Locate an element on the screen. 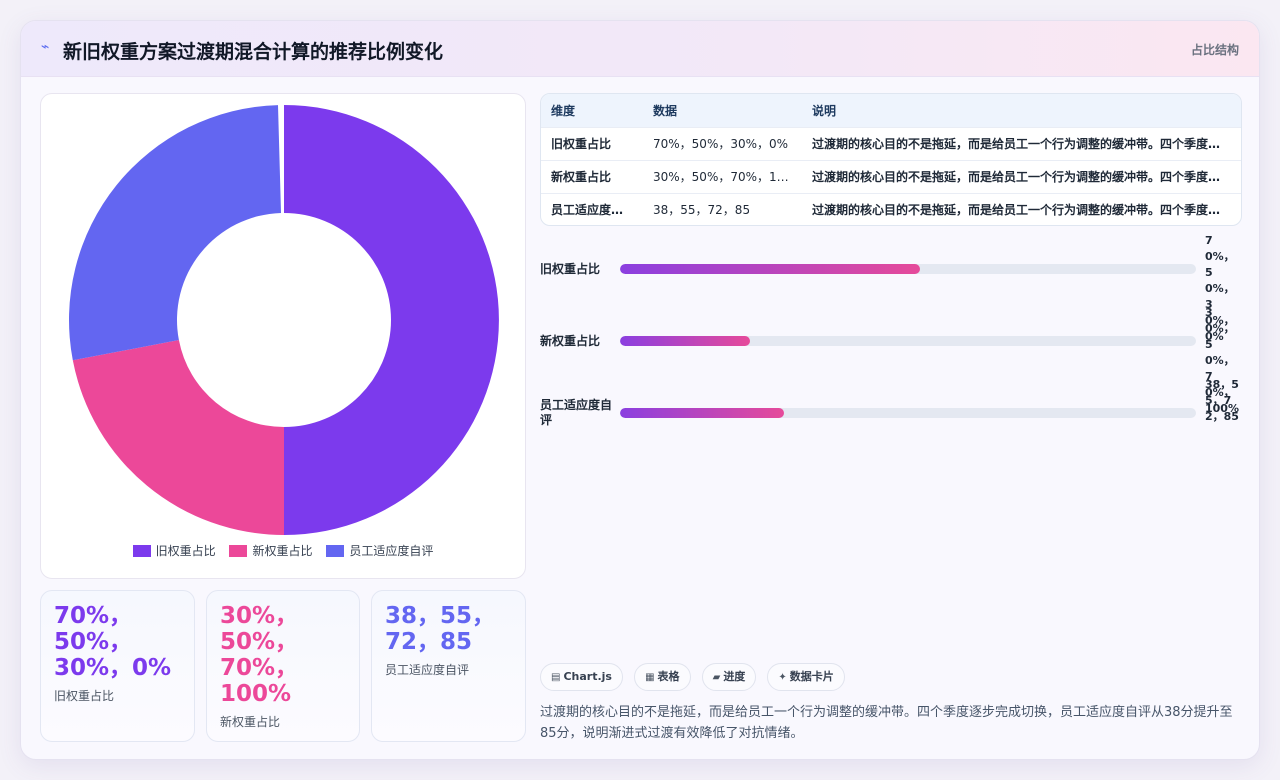  header-tag: 占比结构 is located at coordinates (1214, 50).